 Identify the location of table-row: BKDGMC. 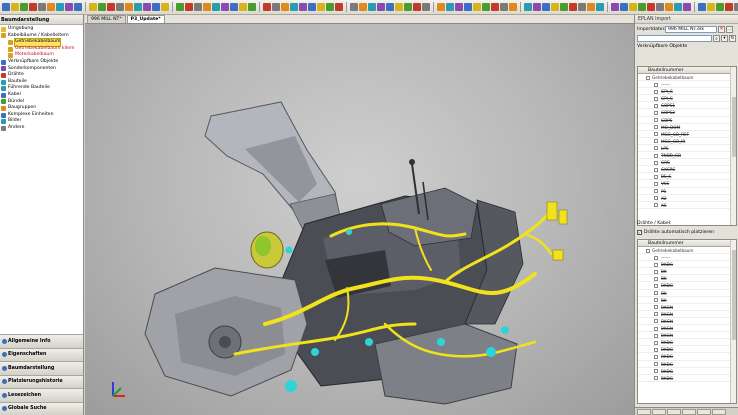
(687, 286).